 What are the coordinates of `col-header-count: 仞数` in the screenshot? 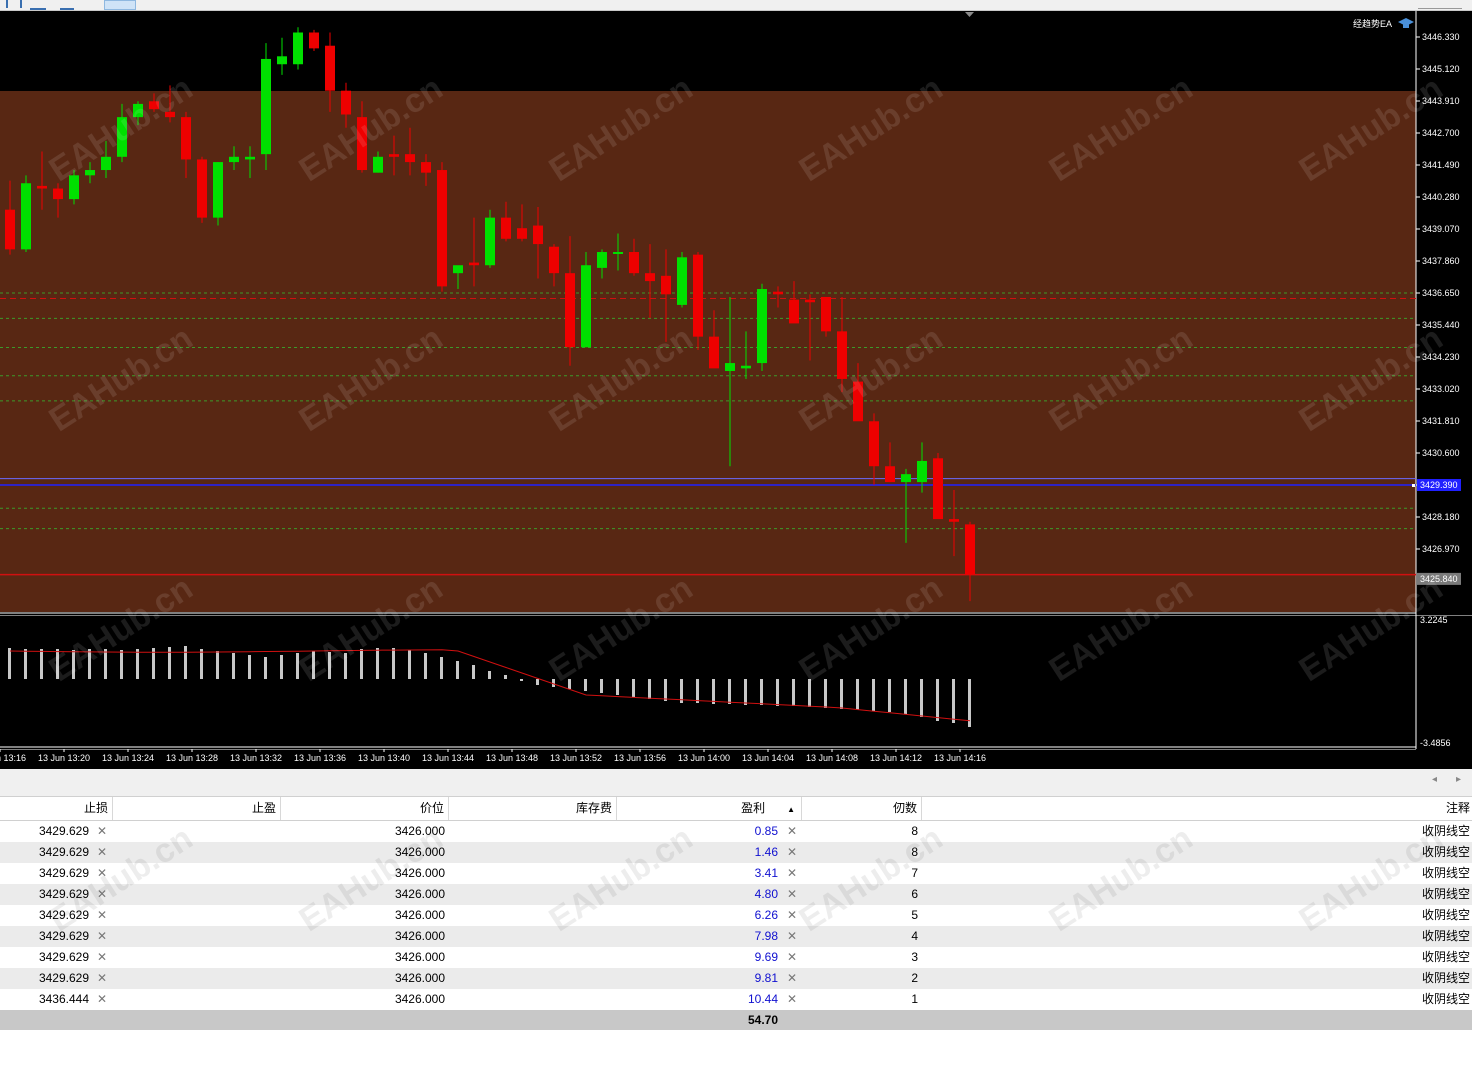 It's located at (862, 808).